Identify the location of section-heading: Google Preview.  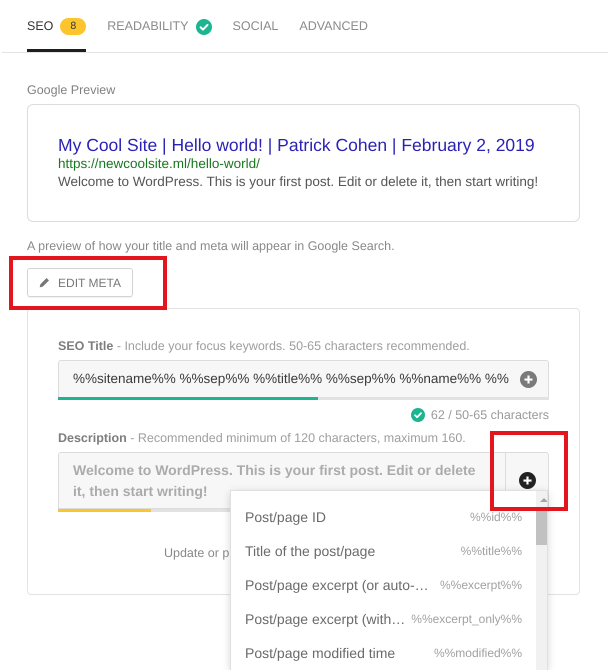
(71, 90).